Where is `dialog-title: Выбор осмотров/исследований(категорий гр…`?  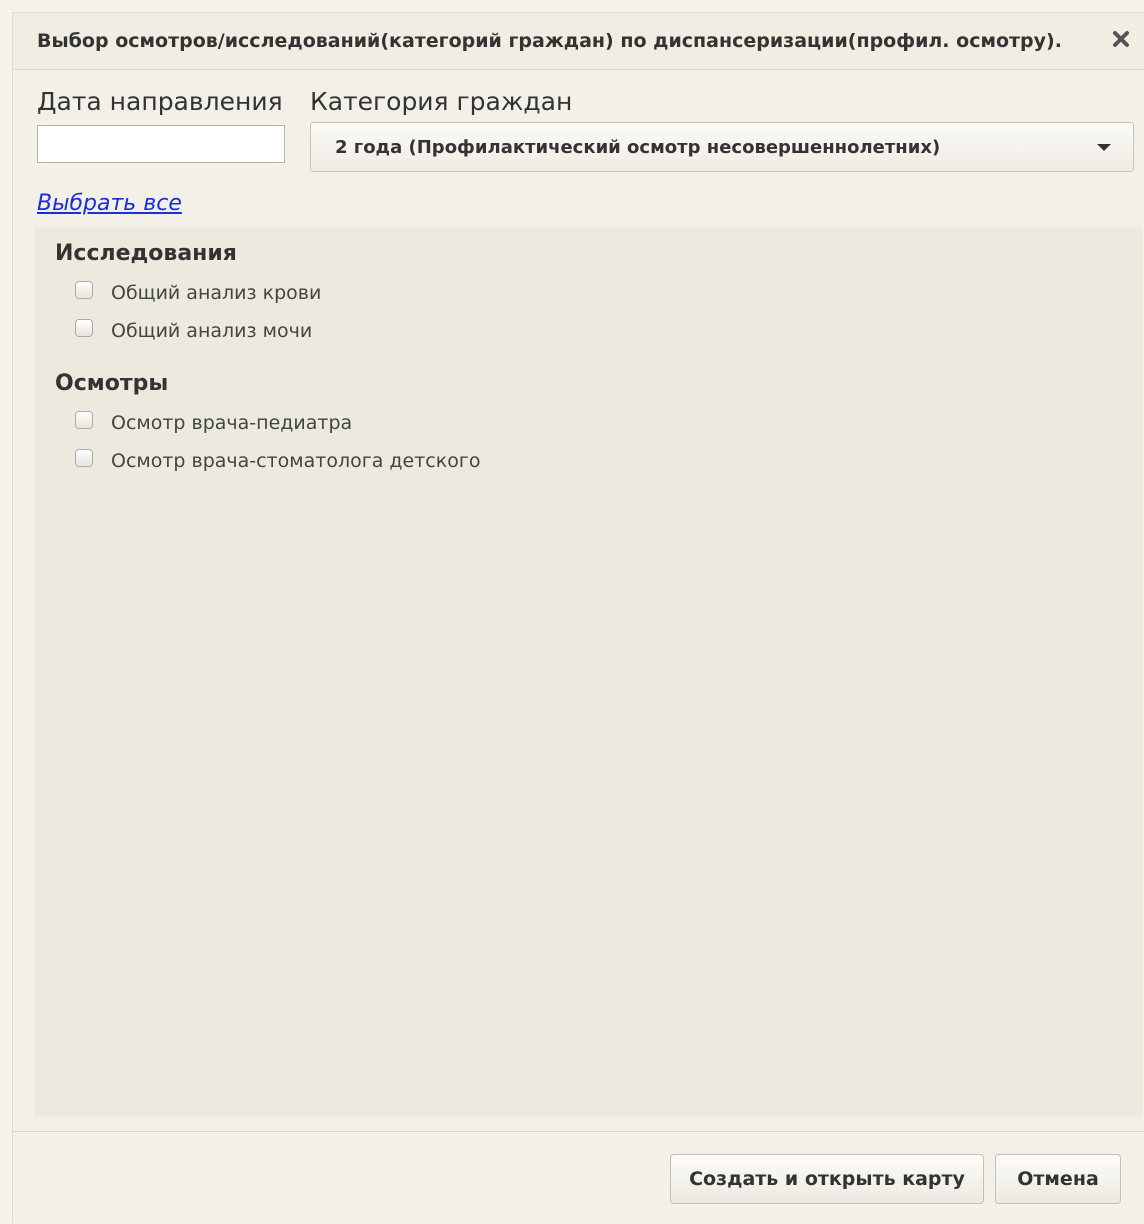
dialog-title: Выбор осмотров/исследований(категорий гр… is located at coordinates (549, 41).